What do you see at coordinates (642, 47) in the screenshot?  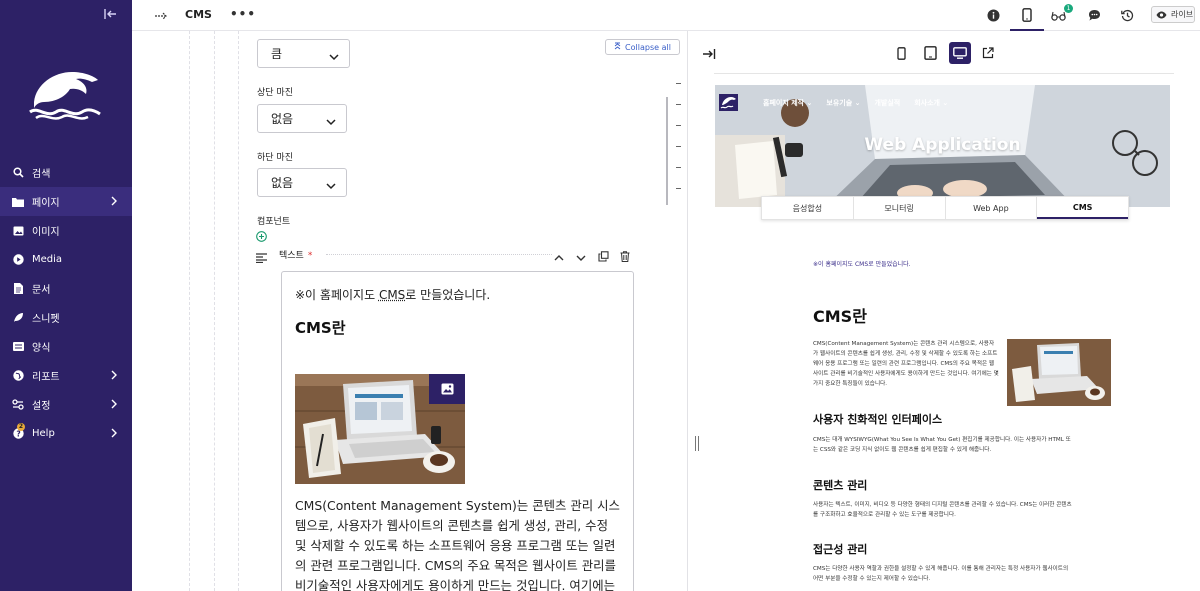 I see `collapse-all-button: Collapse all` at bounding box center [642, 47].